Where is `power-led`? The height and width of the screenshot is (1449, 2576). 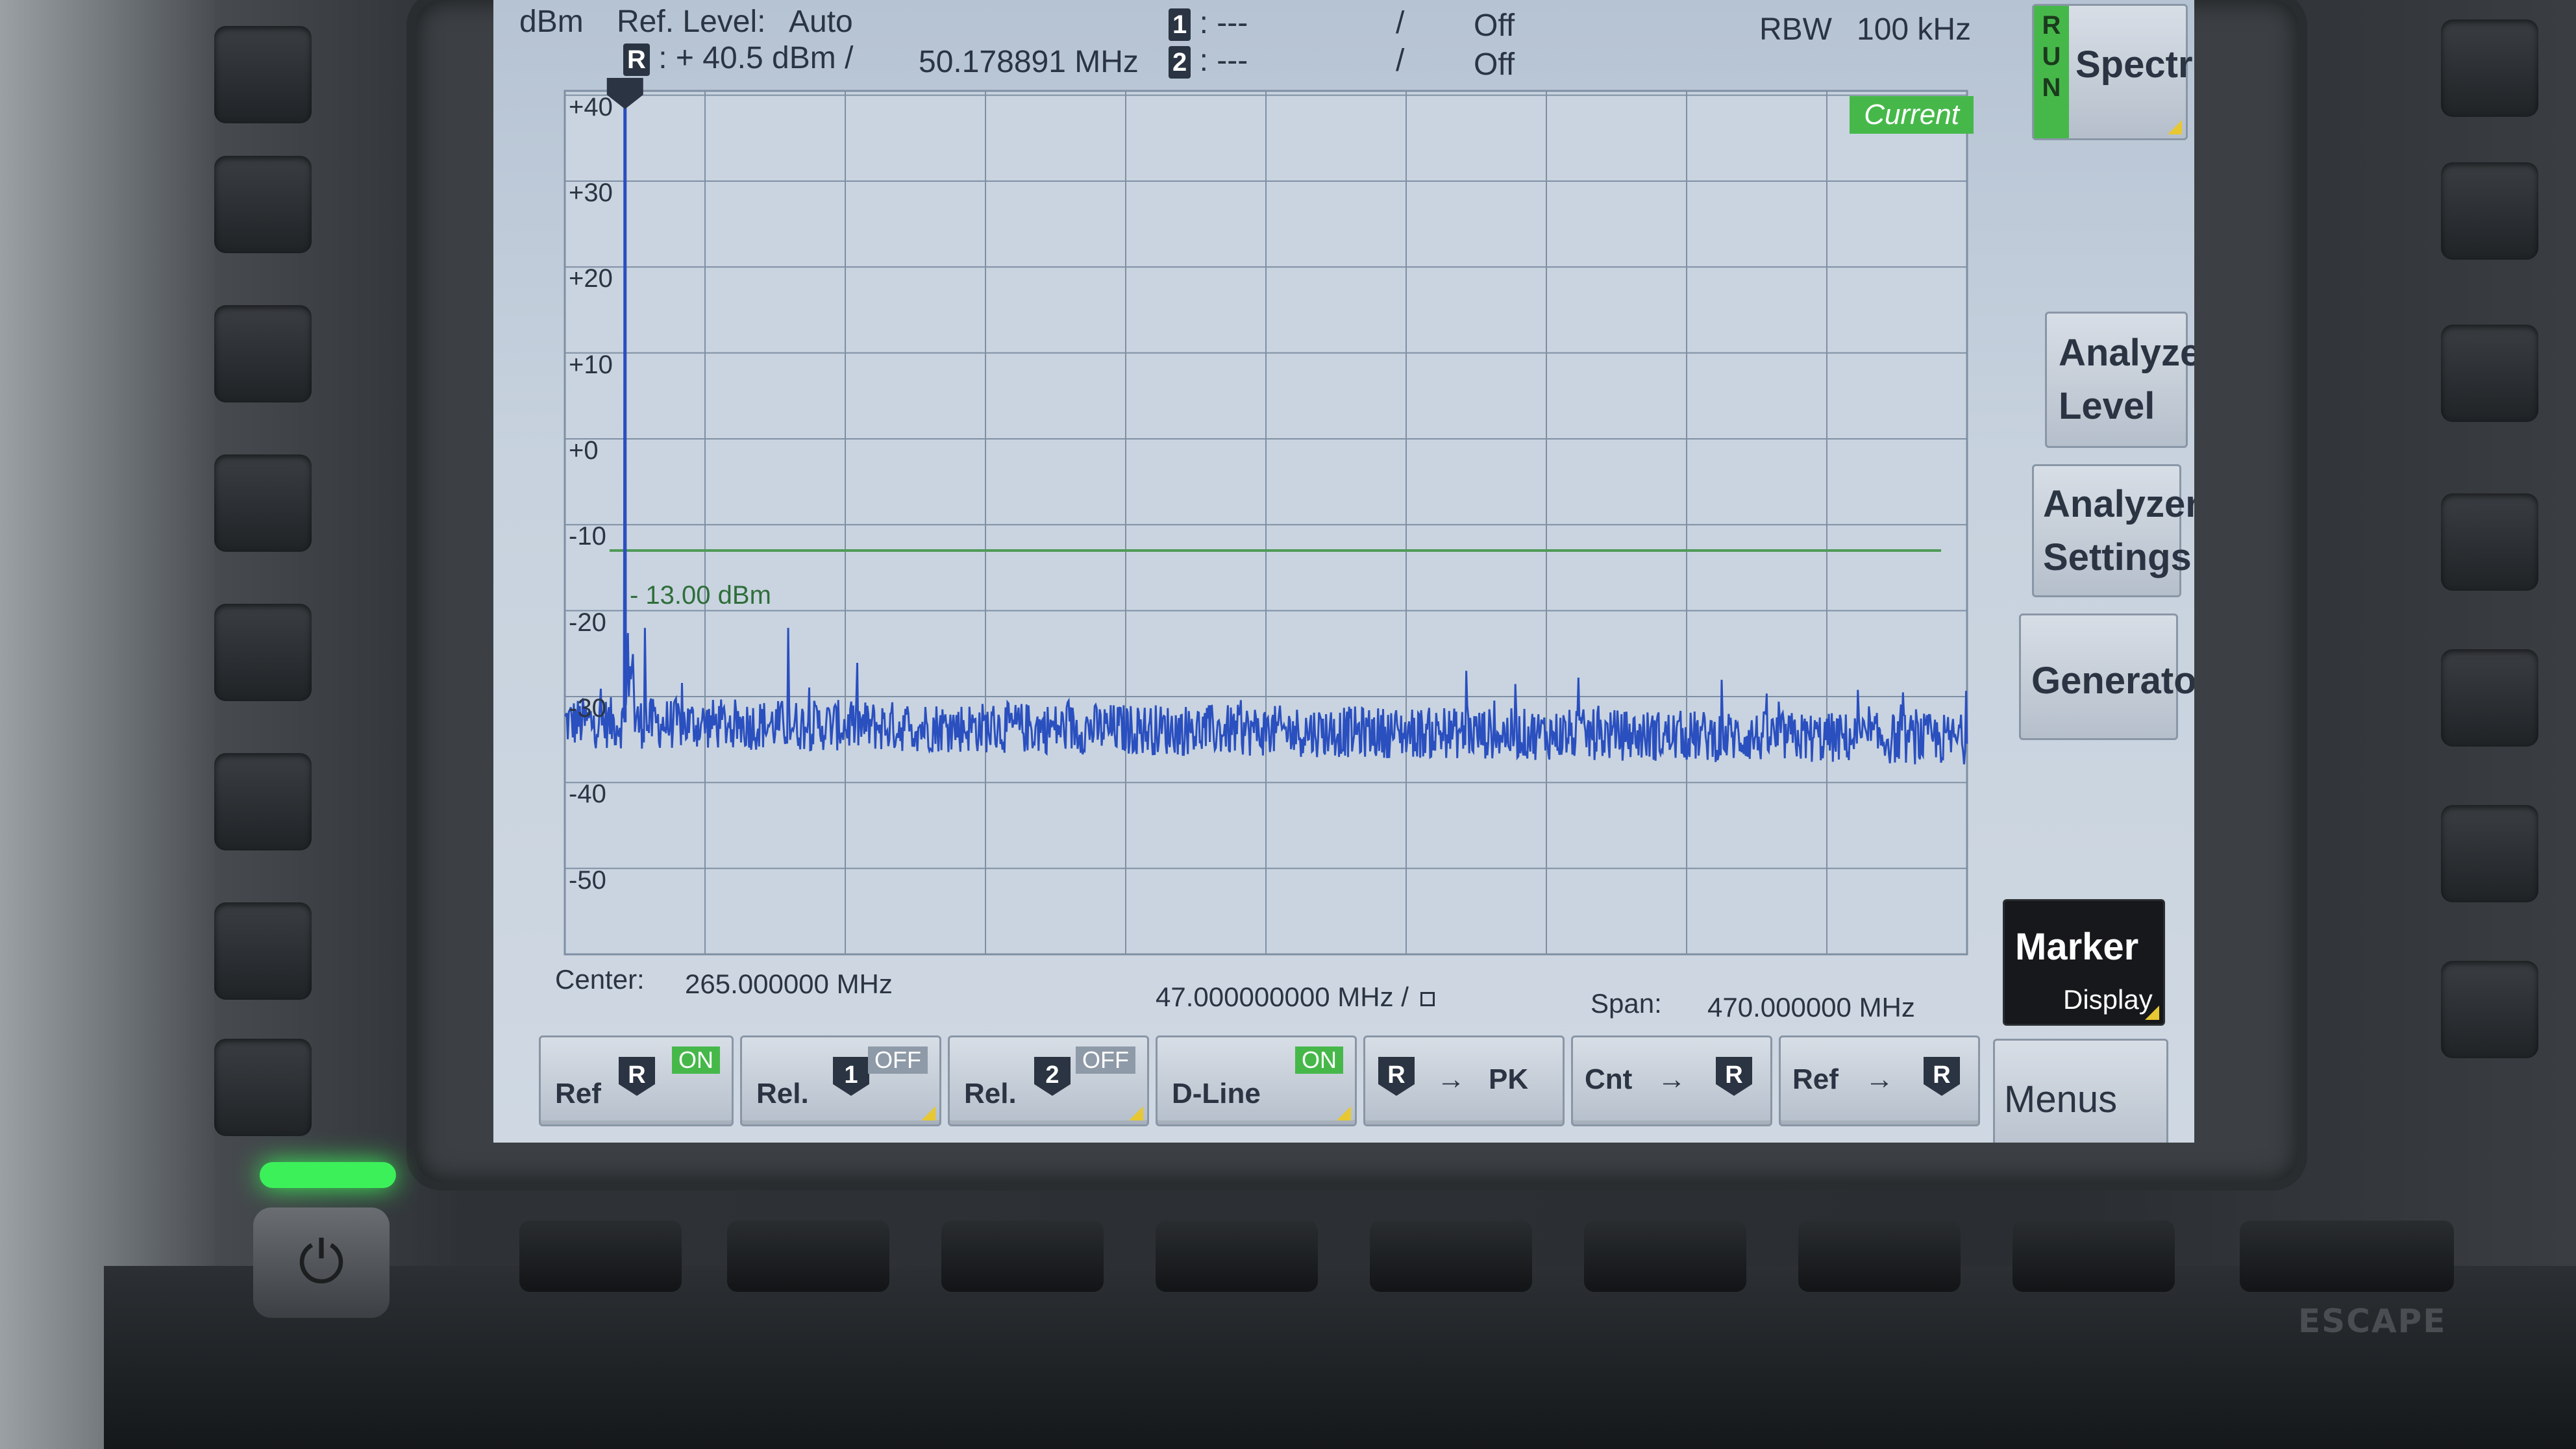
power-led is located at coordinates (328, 1175).